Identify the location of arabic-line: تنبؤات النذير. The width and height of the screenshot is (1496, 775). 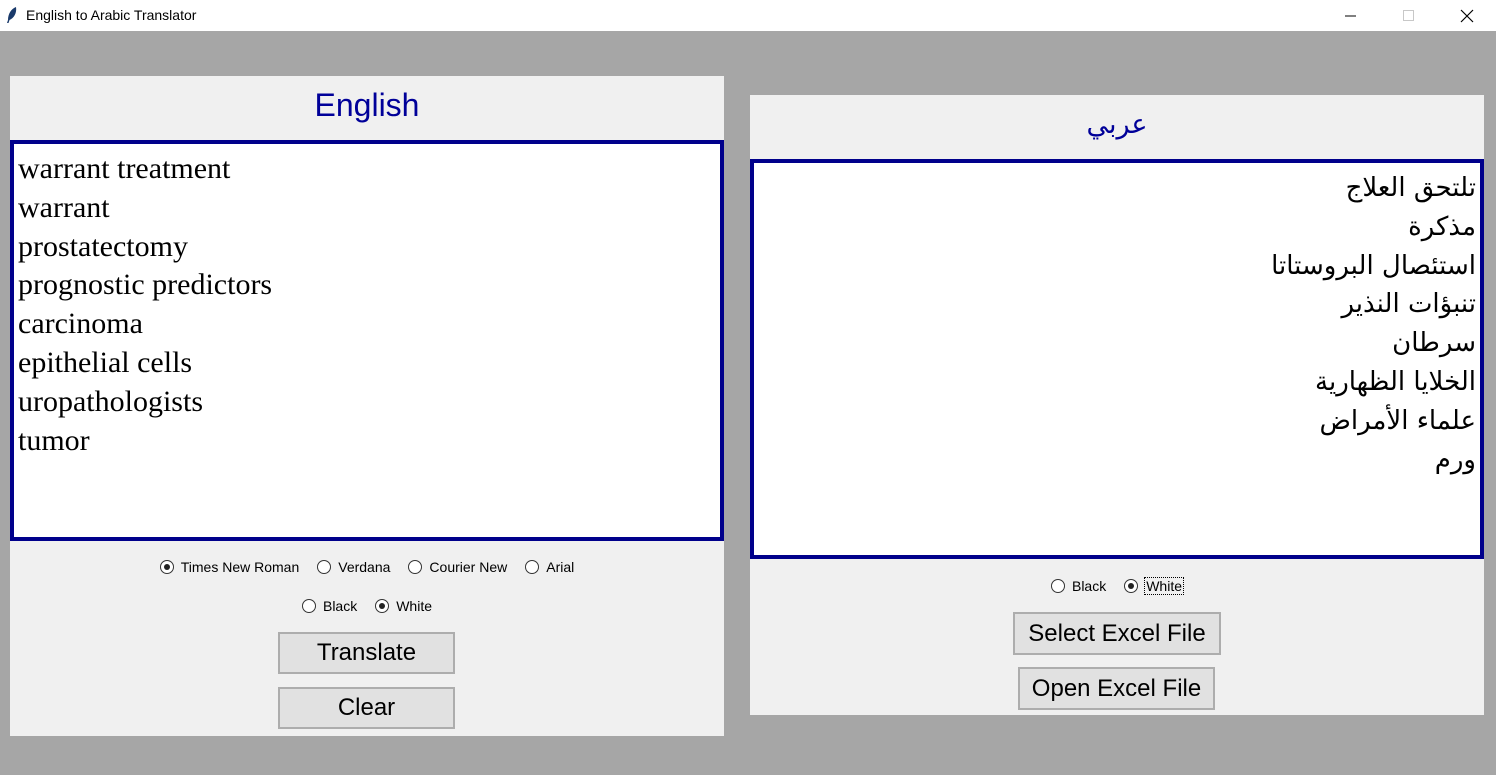
(1408, 304).